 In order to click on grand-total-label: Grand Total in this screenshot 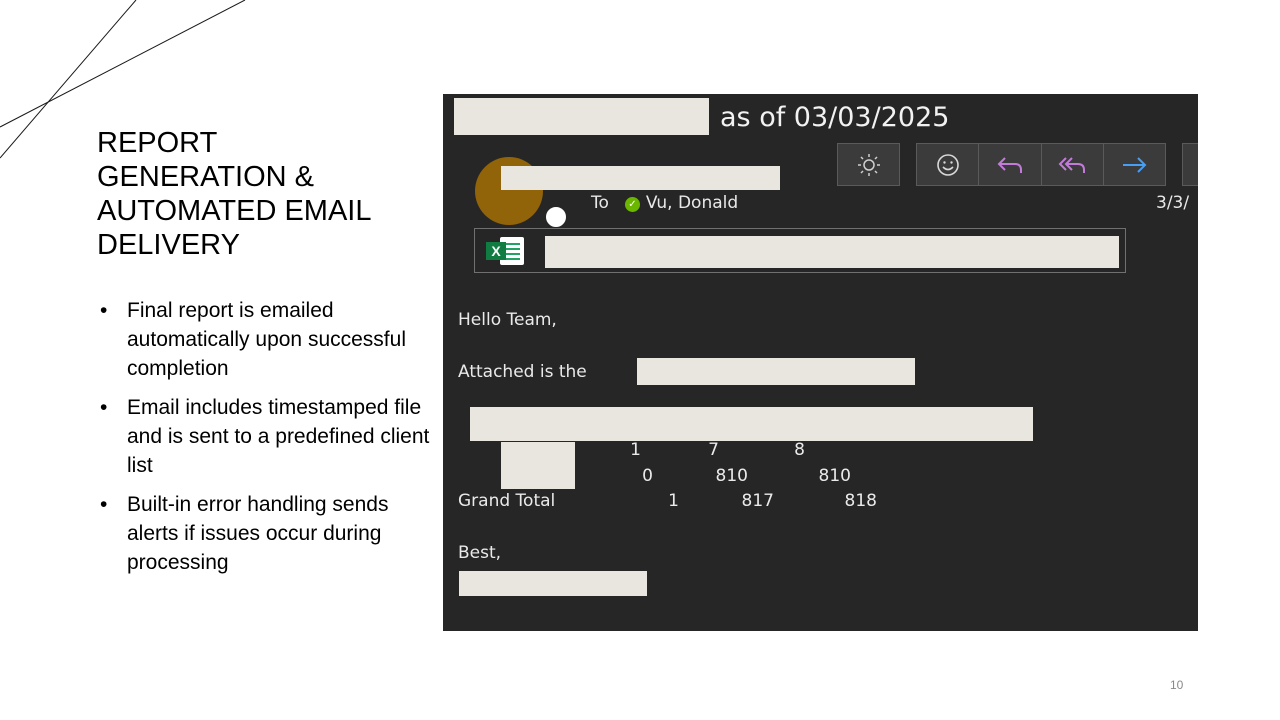, I will do `click(507, 501)`.